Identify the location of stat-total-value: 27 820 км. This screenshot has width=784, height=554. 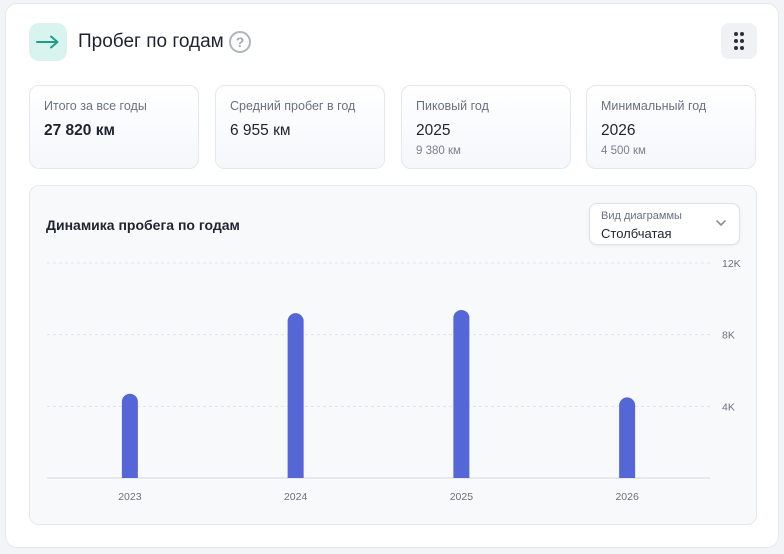
(79, 130).